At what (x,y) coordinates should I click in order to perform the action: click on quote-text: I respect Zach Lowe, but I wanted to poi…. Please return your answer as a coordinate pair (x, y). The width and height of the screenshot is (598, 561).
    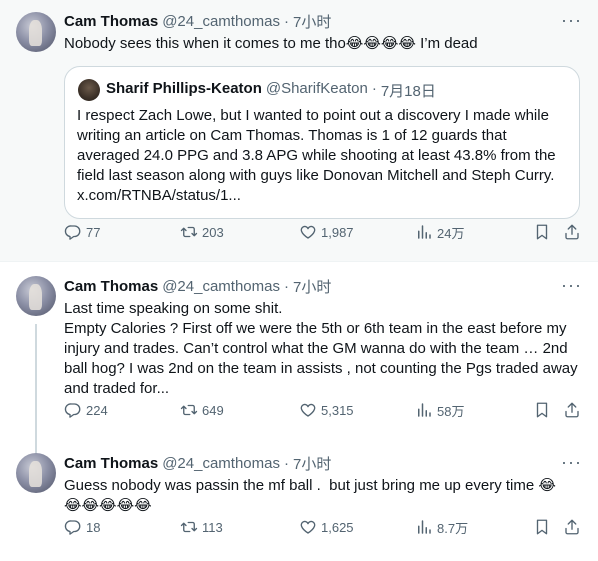
    Looking at the image, I should click on (318, 155).